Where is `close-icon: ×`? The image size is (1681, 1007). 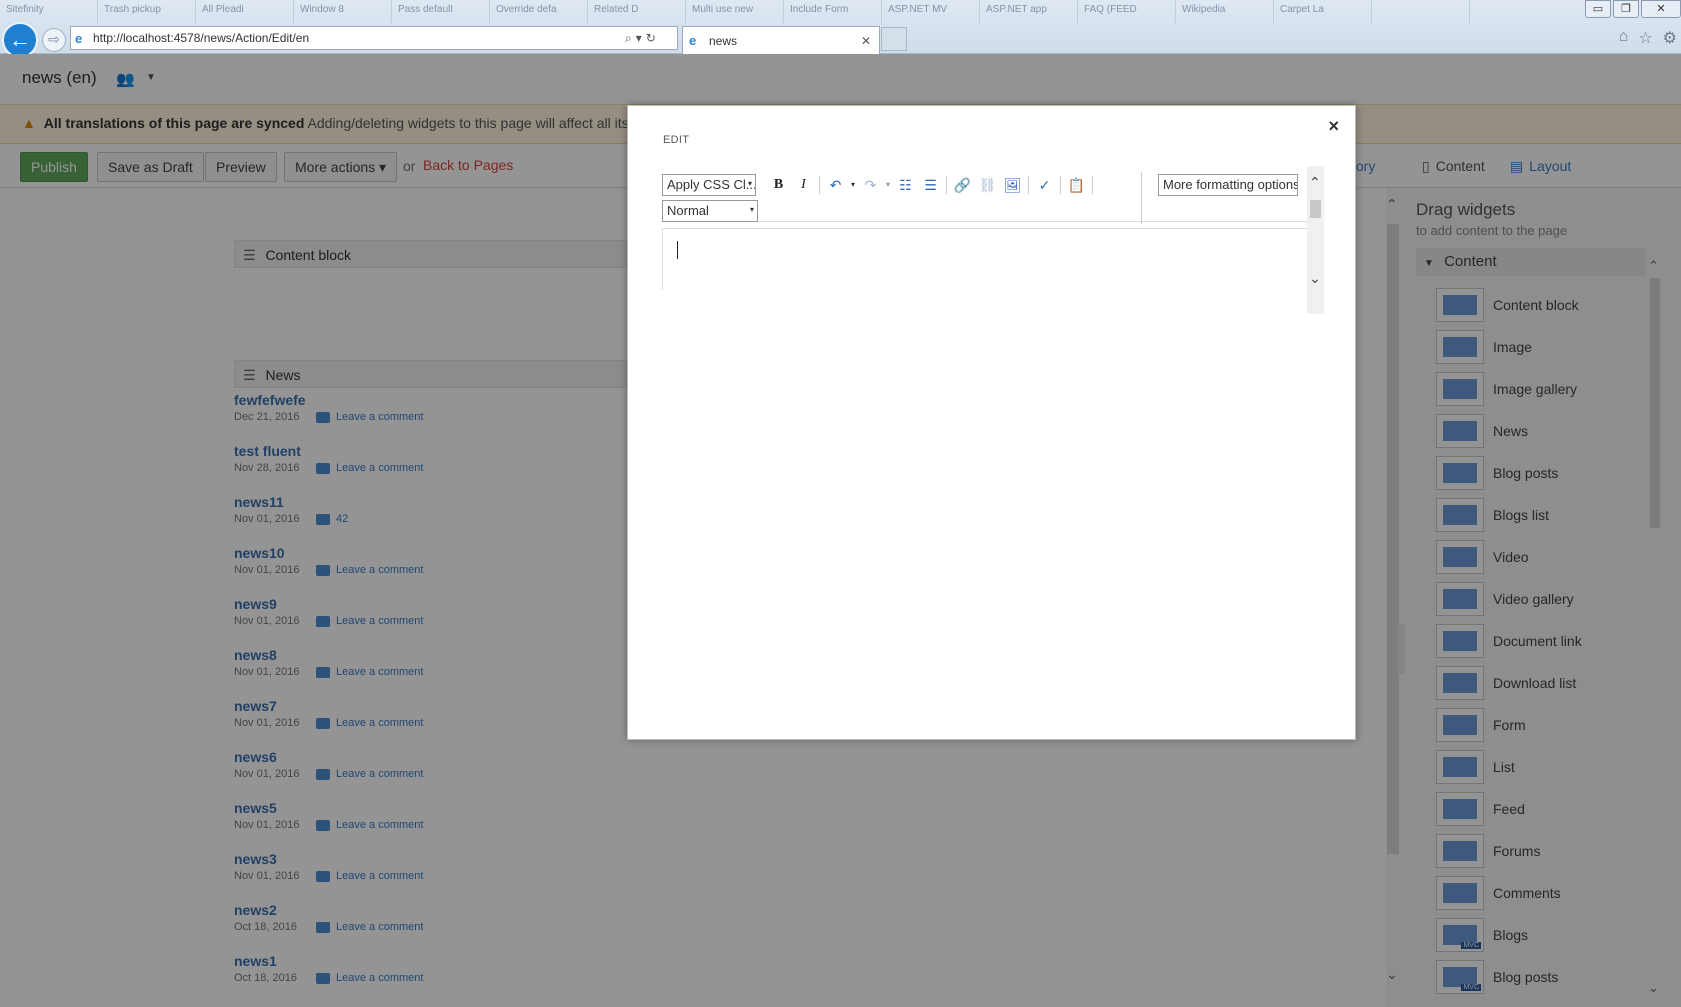
close-icon: × is located at coordinates (1333, 126).